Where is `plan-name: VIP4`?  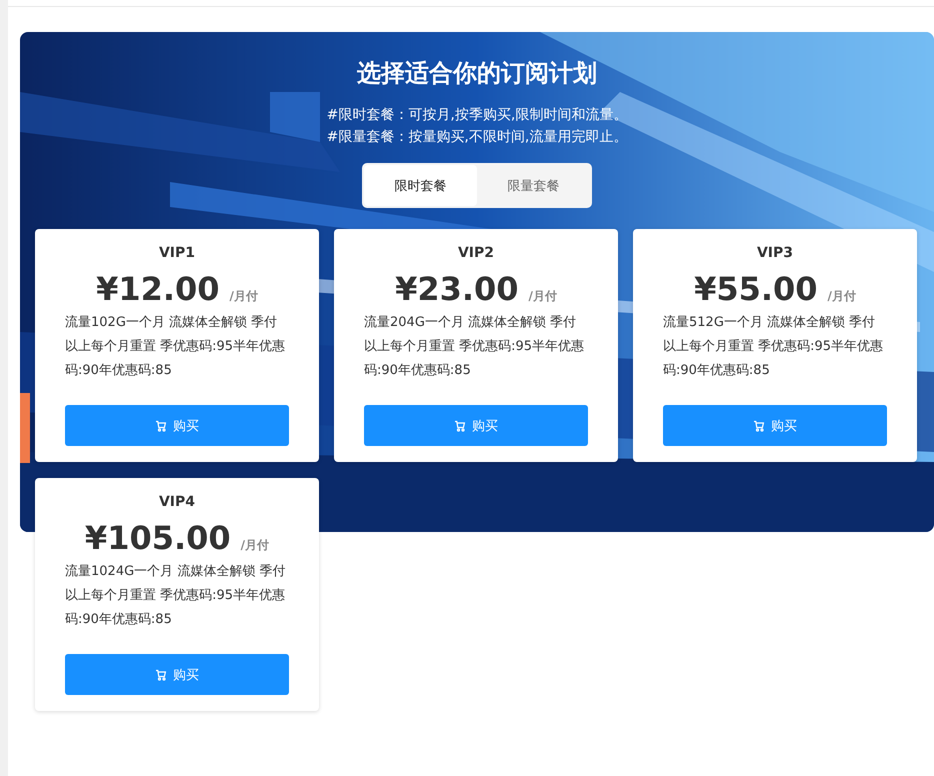
plan-name: VIP4 is located at coordinates (177, 502).